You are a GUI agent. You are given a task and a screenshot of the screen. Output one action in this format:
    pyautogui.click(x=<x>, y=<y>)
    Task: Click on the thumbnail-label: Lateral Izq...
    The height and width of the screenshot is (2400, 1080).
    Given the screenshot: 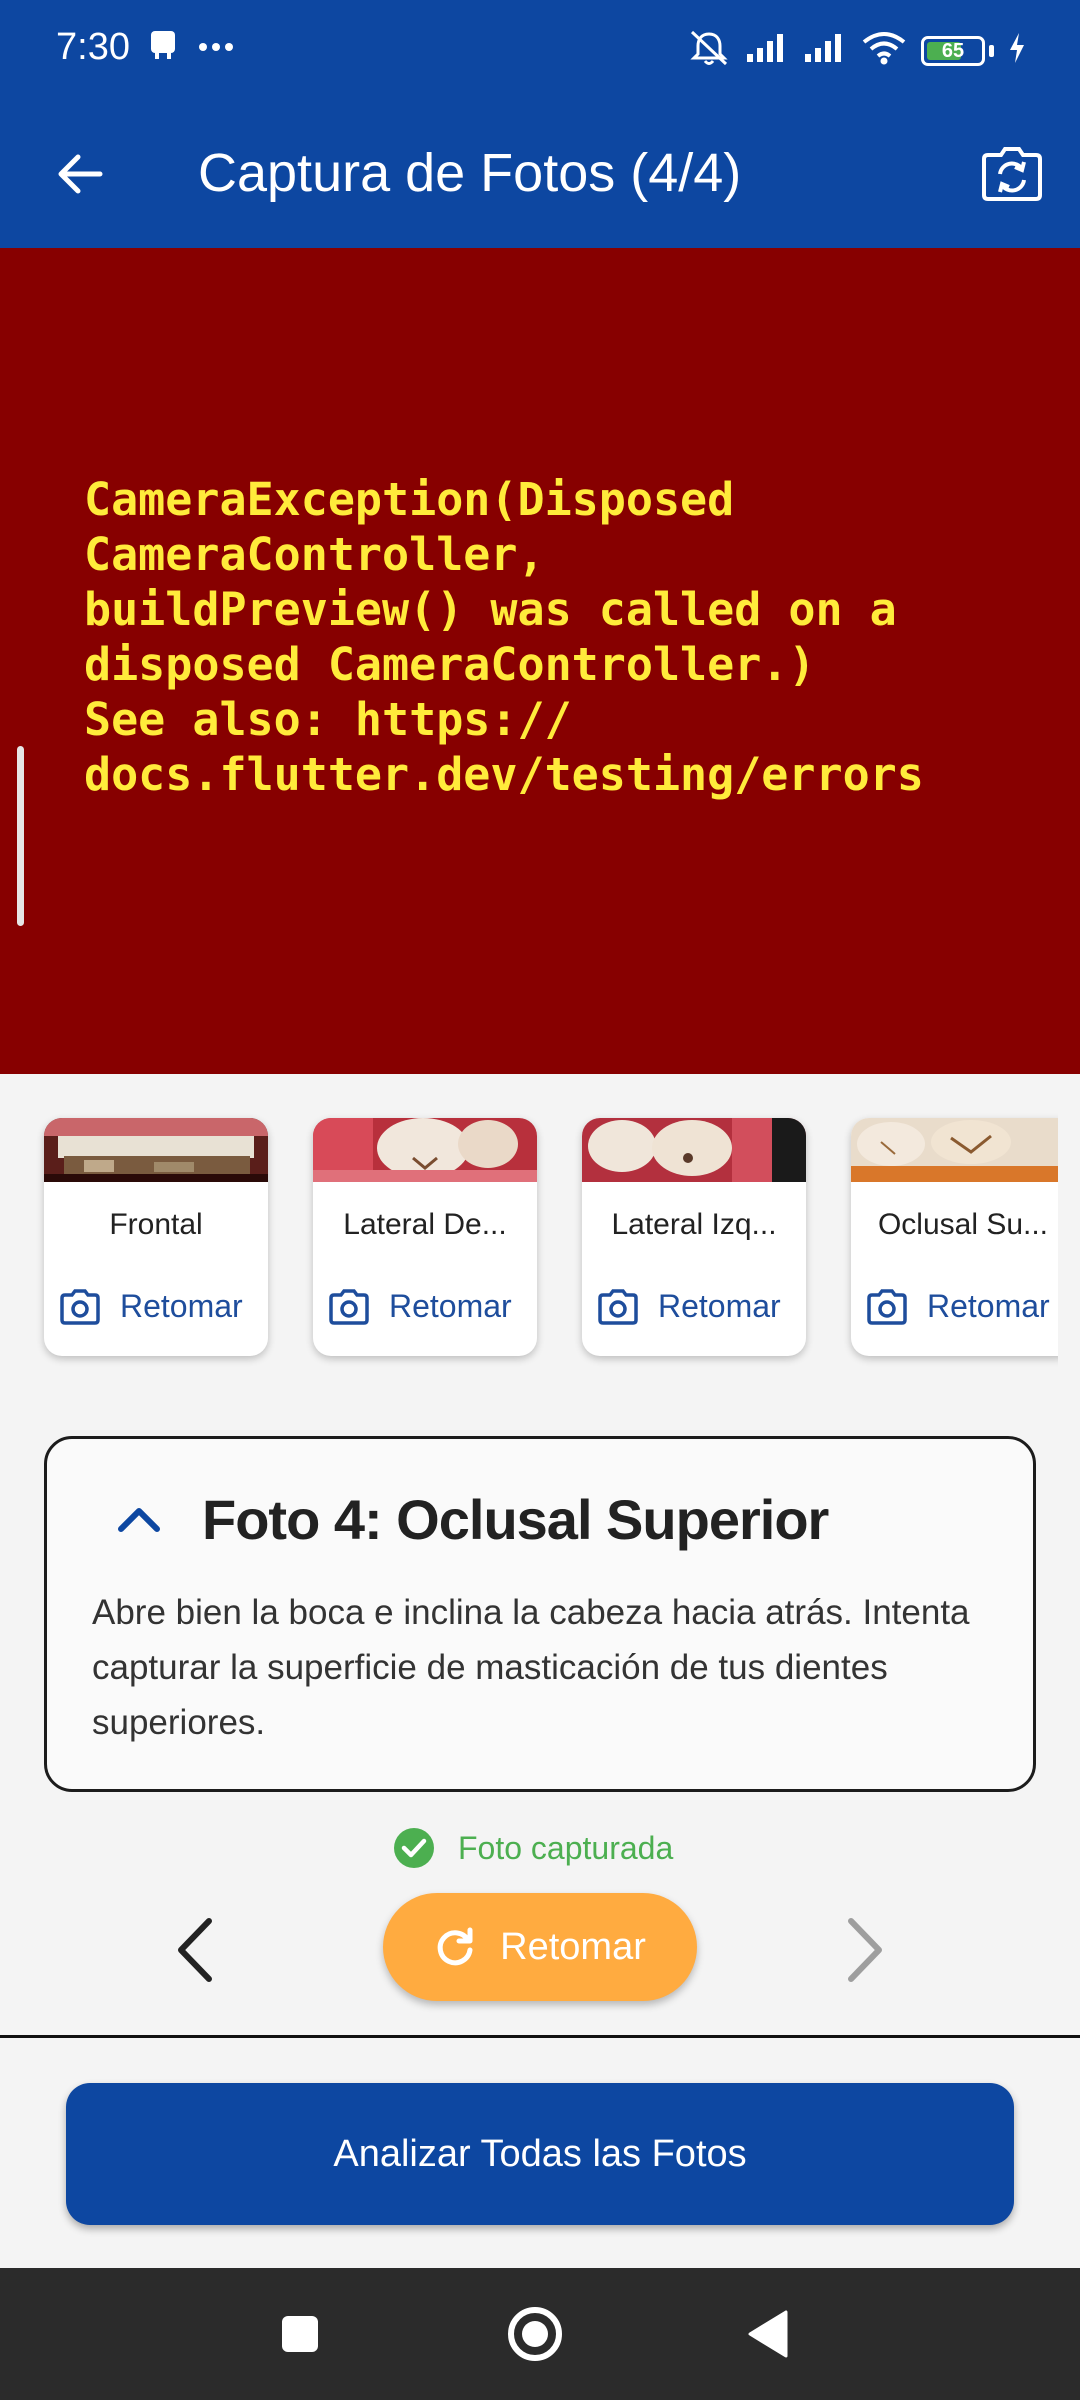 What is the action you would take?
    pyautogui.click(x=694, y=1224)
    